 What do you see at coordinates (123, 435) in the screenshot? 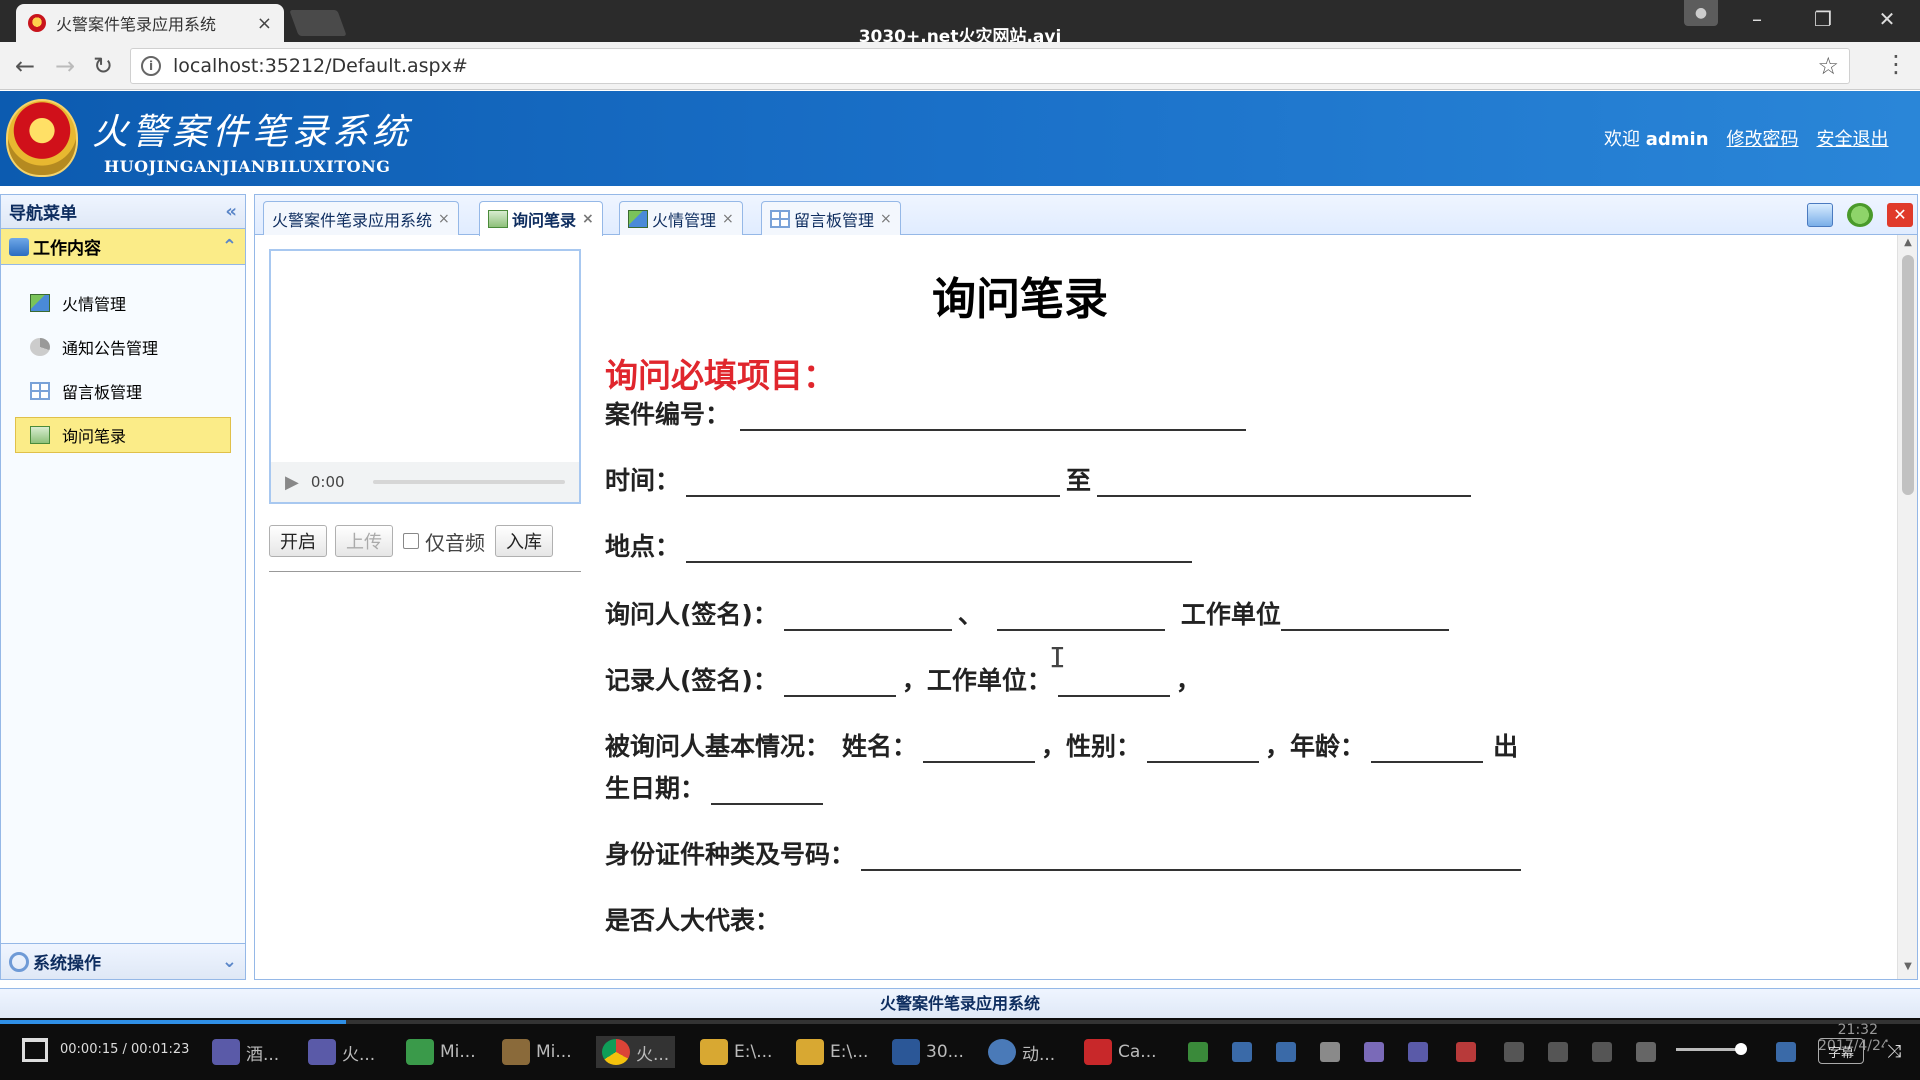
I see `sidebar-item-inquiry: 询问笔录` at bounding box center [123, 435].